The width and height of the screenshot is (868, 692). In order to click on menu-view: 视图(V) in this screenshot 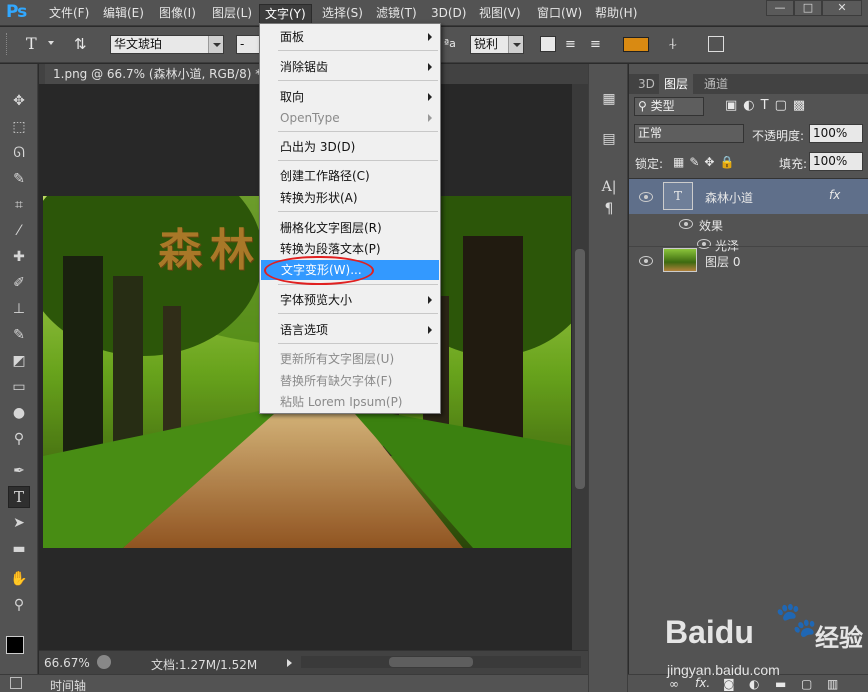, I will do `click(500, 13)`.